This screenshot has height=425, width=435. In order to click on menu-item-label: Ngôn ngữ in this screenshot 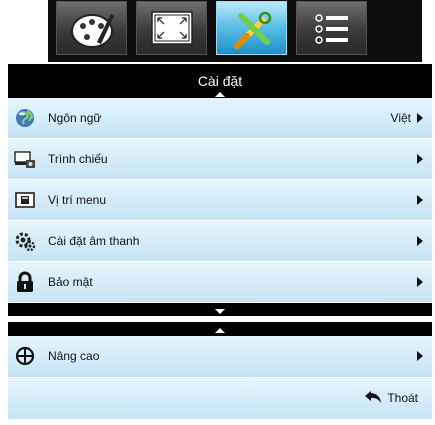, I will do `click(75, 118)`.